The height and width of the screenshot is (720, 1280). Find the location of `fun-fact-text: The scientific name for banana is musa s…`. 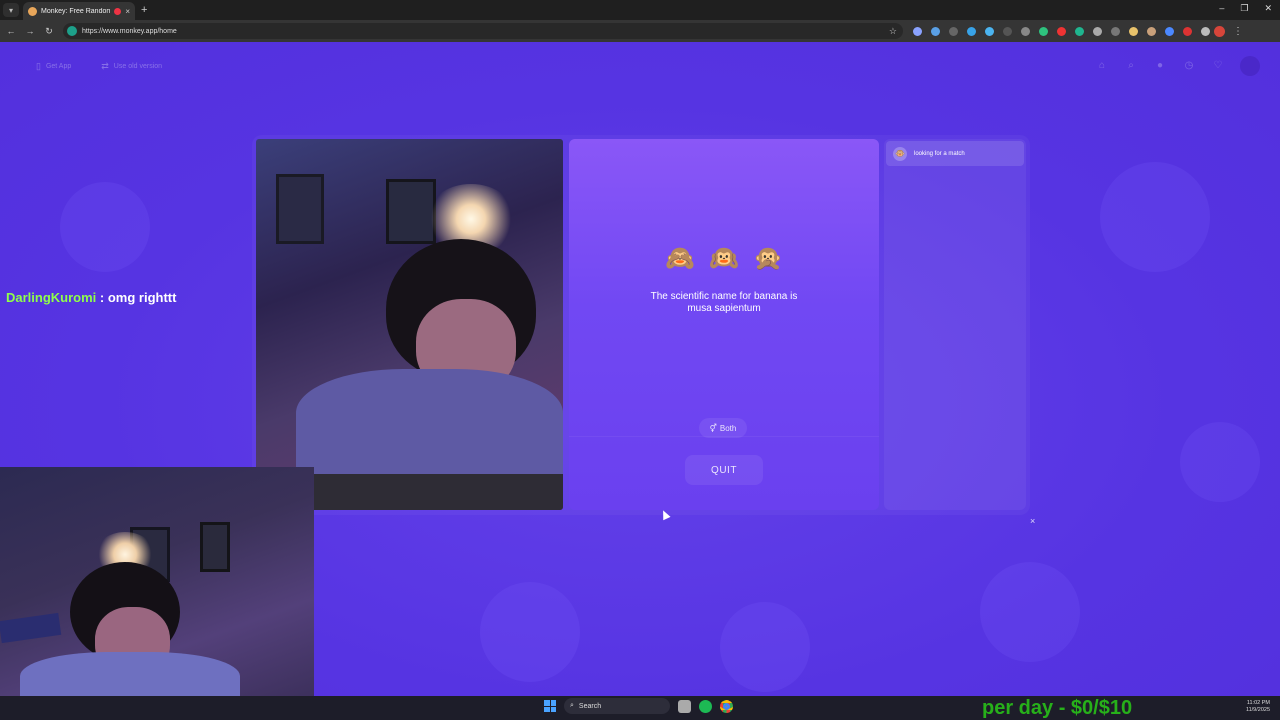

fun-fact-text: The scientific name for banana is musa s… is located at coordinates (724, 302).